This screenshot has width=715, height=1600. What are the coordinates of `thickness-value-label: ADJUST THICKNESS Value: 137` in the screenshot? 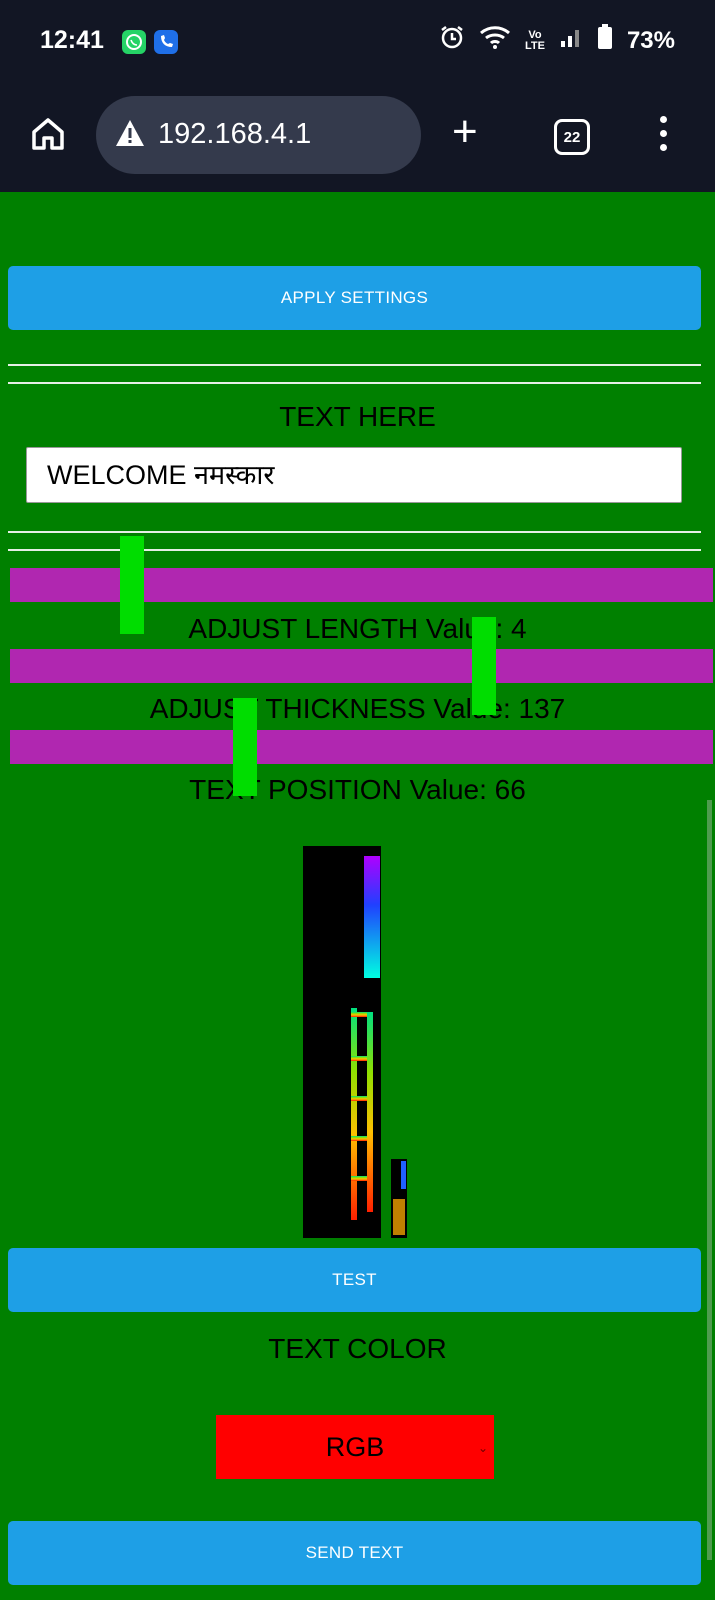 It's located at (357, 708).